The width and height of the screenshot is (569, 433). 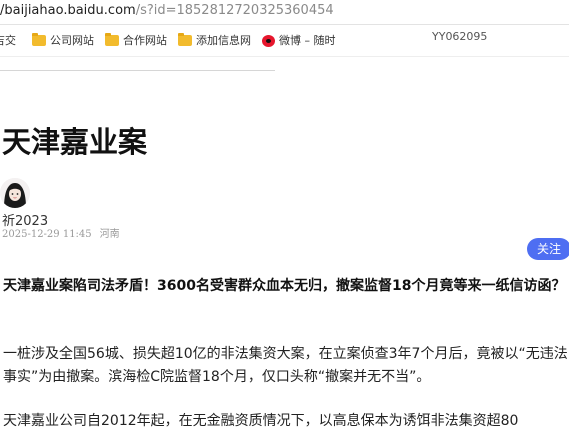 What do you see at coordinates (261, 421) in the screenshot?
I see `article-paragraph: 天津嘉业公司自2012年起，在无金融资质情况下，以高息保本为诱饵非法集资超80` at bounding box center [261, 421].